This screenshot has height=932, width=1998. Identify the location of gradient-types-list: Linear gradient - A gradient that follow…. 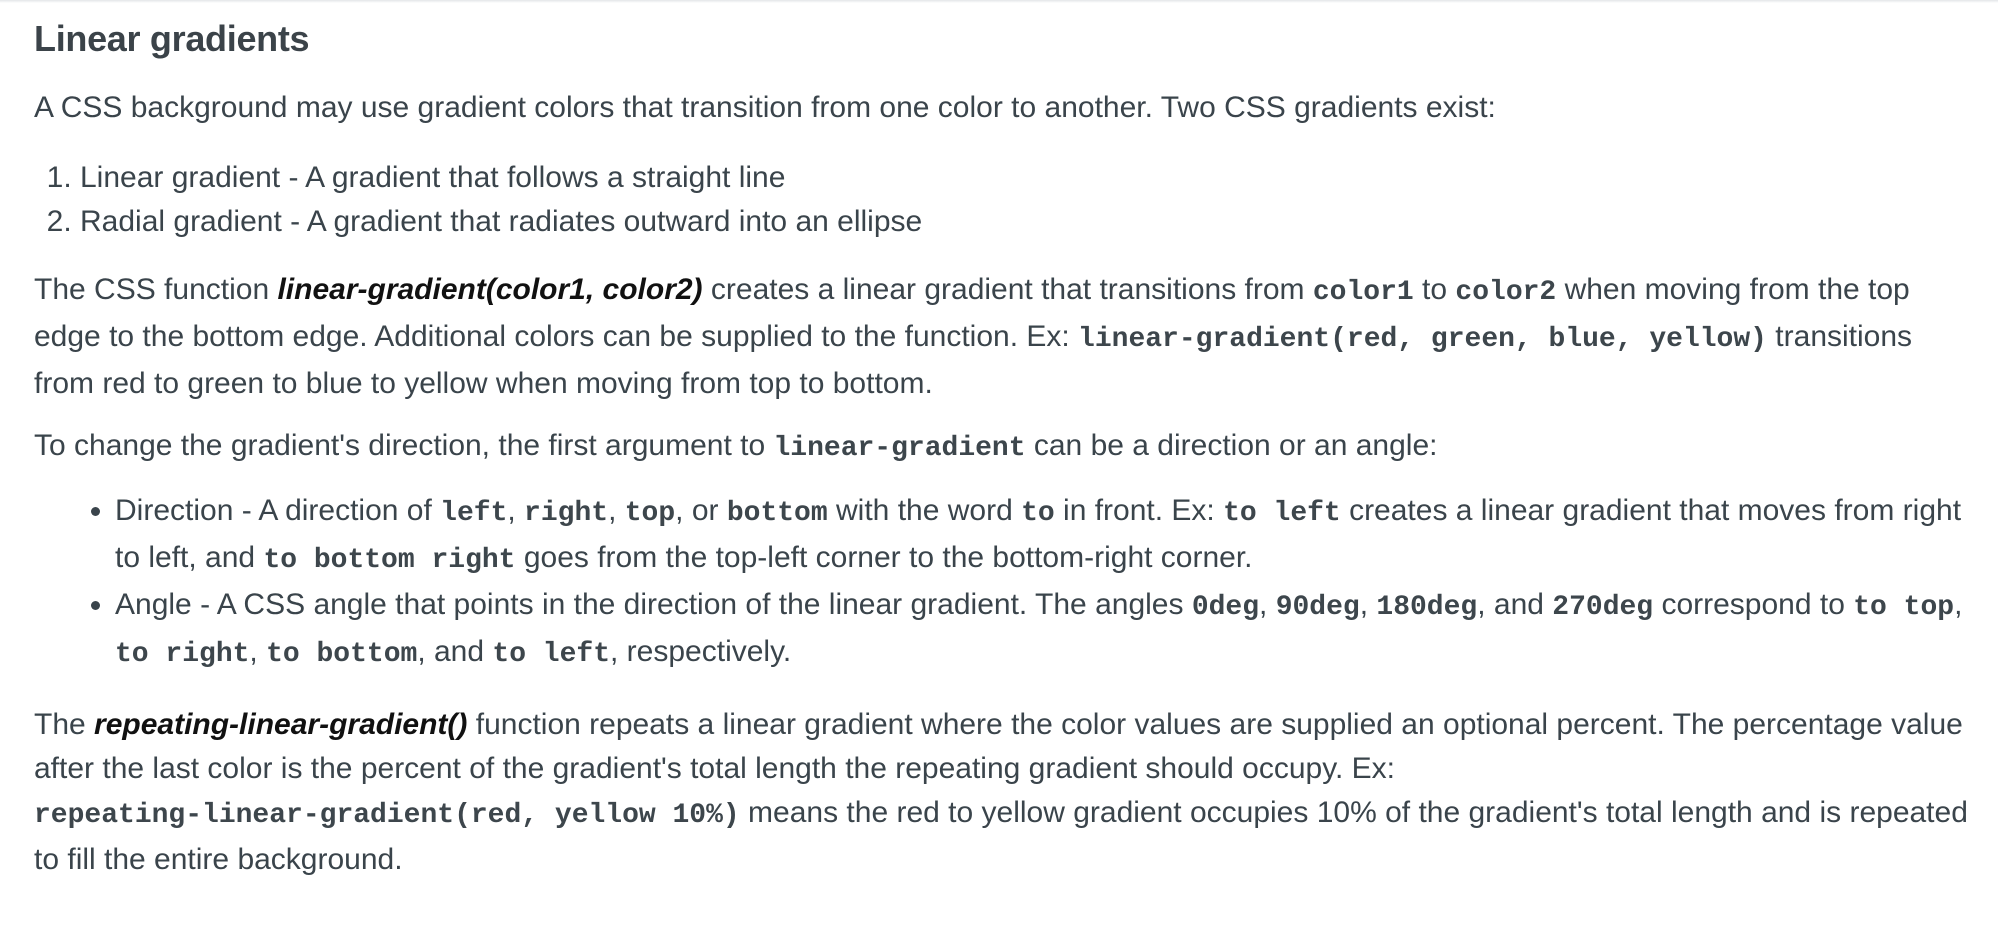
(1004, 200).